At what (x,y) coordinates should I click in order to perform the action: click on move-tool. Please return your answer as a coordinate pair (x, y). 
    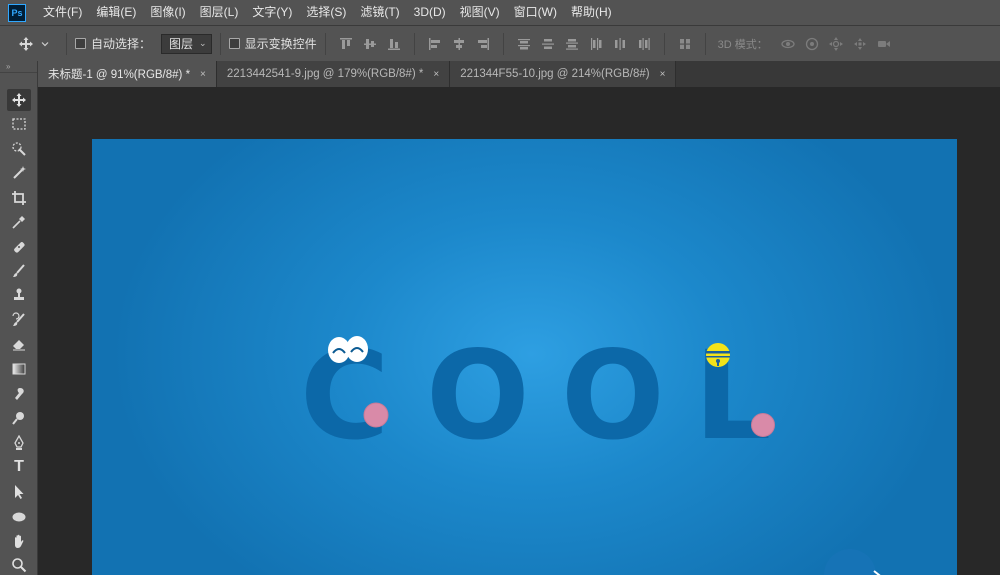
    Looking at the image, I should click on (19, 100).